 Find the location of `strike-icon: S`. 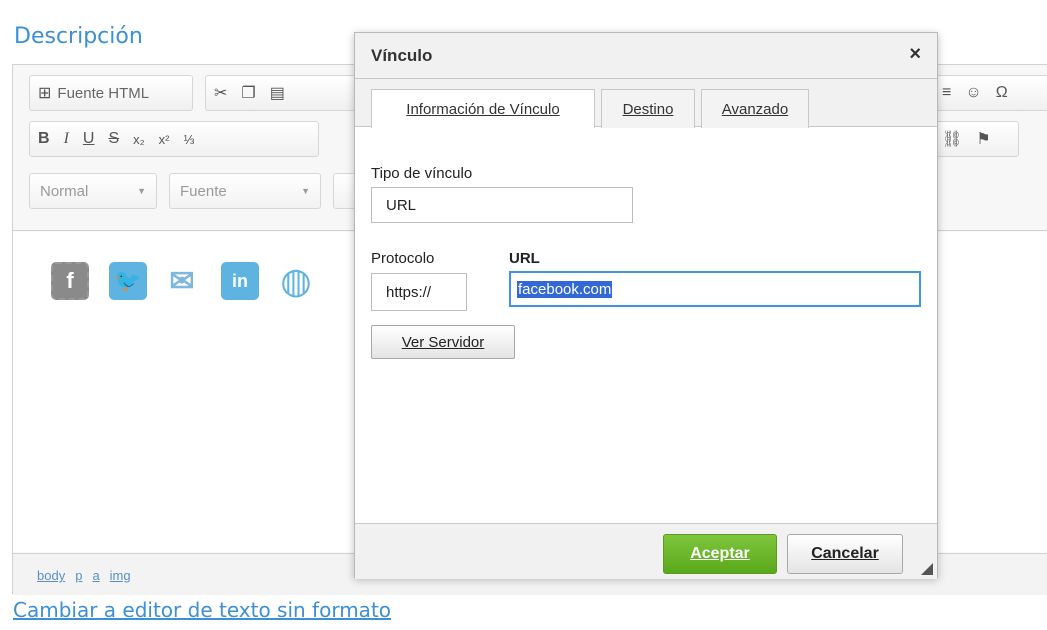

strike-icon: S is located at coordinates (113, 139).